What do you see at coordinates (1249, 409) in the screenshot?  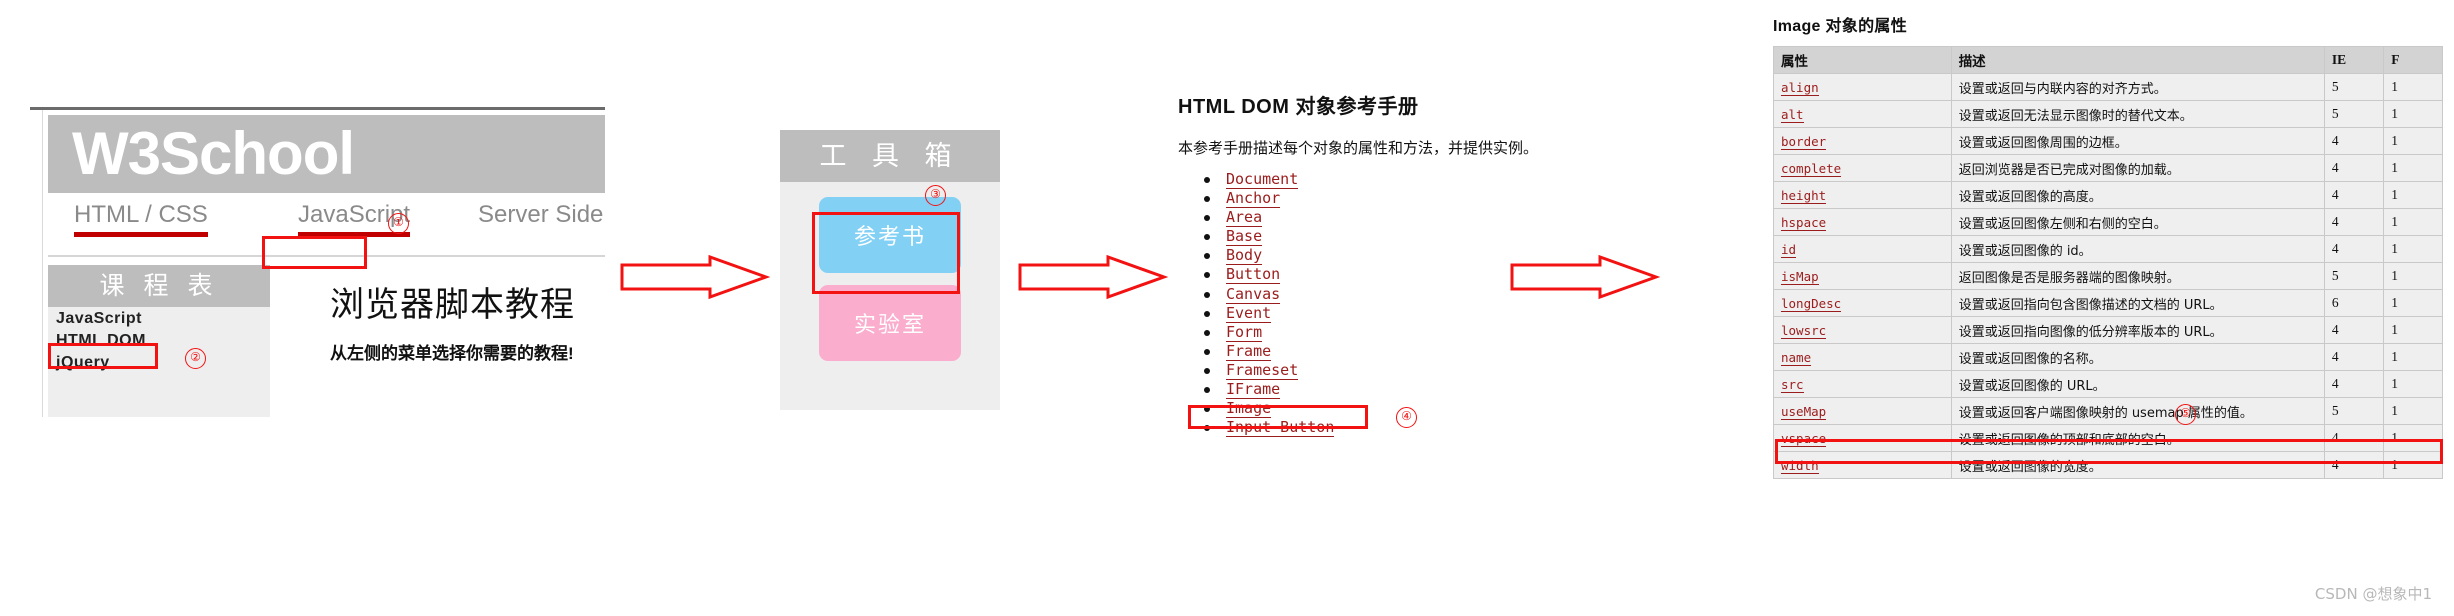 I see `dom-link-image: Image` at bounding box center [1249, 409].